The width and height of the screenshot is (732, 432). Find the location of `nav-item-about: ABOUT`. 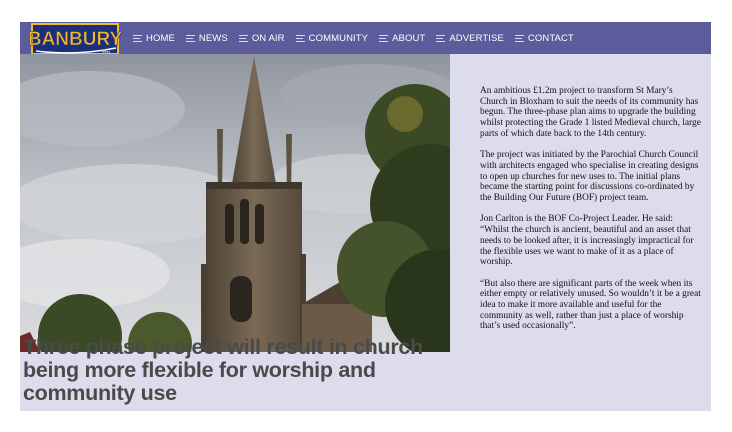

nav-item-about: ABOUT is located at coordinates (402, 38).